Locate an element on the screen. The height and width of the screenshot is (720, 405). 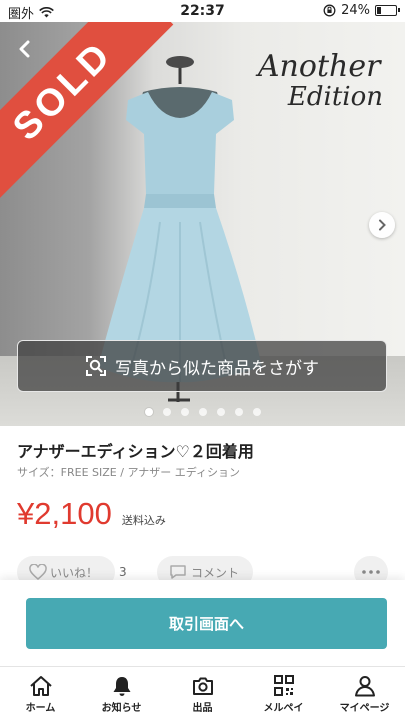
comment-label: コメント is located at coordinates (215, 572).